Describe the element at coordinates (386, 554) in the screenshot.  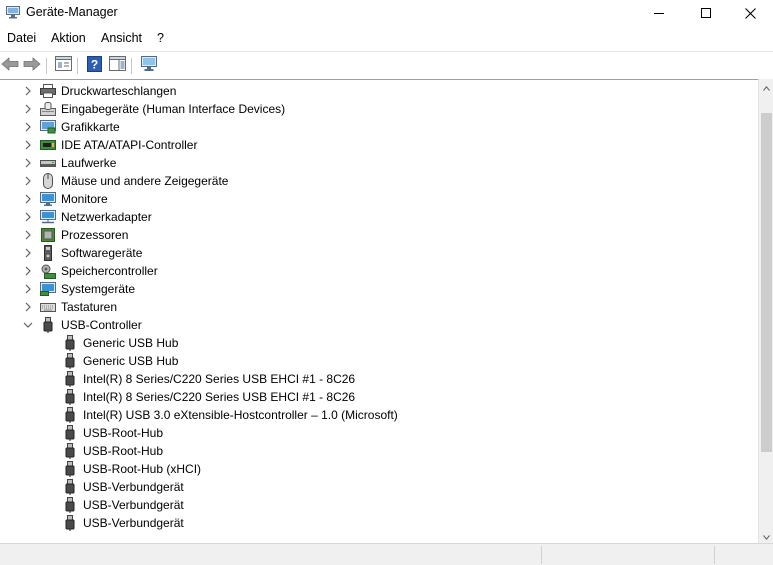
I see `status-bar` at that location.